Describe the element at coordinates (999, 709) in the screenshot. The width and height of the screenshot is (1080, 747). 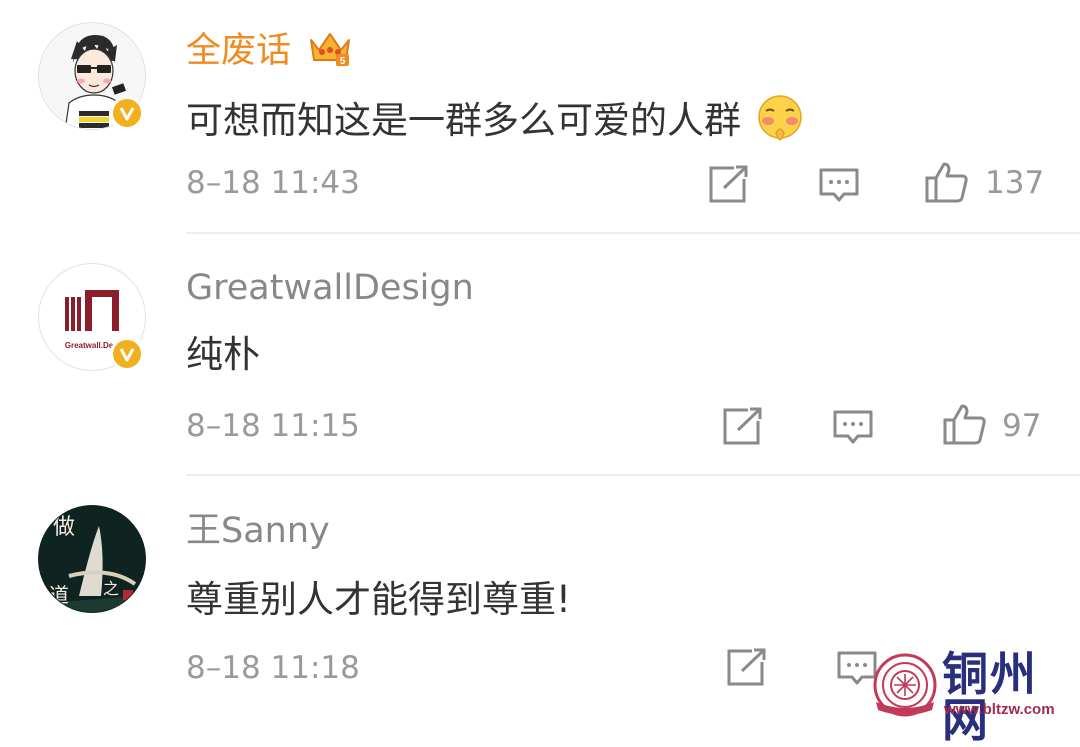
I see `watermark-url: www.bltzw.com` at that location.